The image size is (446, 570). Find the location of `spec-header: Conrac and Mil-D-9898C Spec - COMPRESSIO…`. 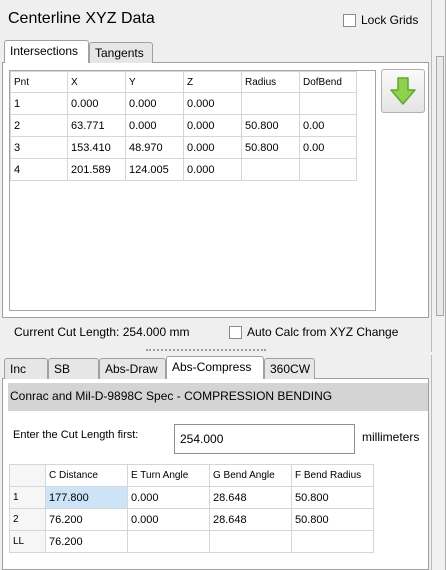

spec-header: Conrac and Mil-D-9898C Spec - COMPRESSIO… is located at coordinates (218, 397).